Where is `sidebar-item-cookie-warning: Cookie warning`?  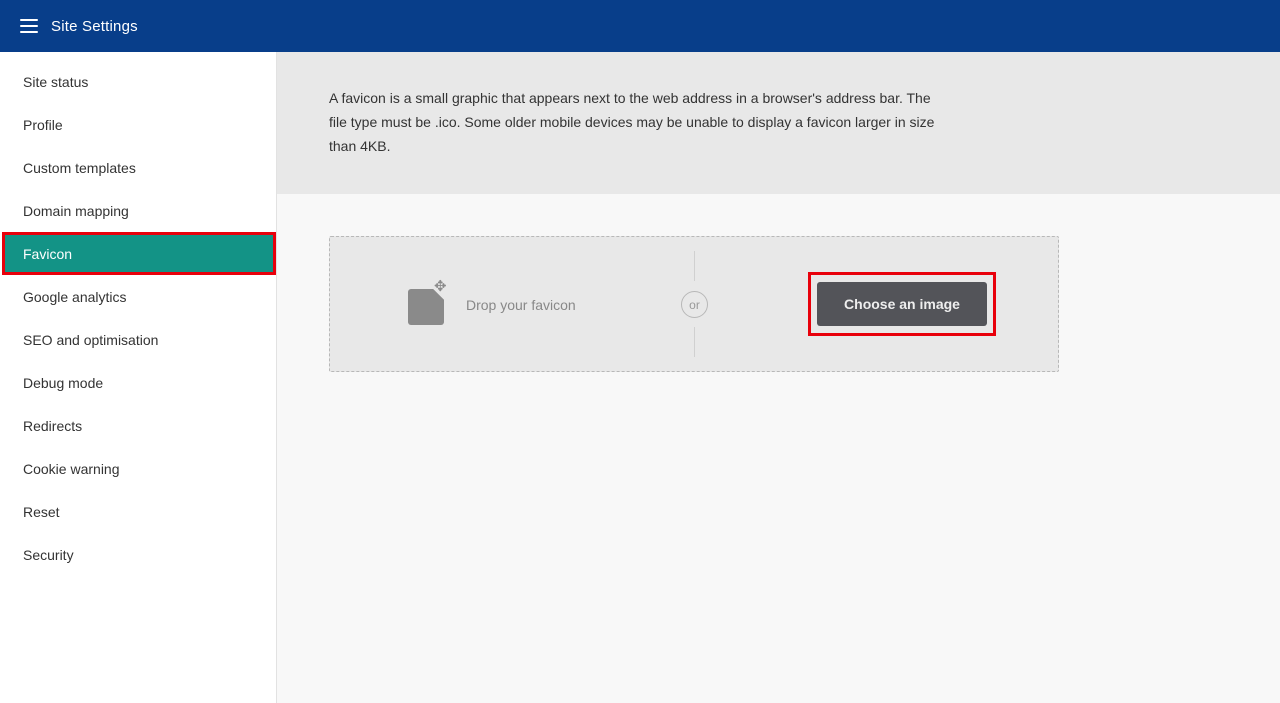 sidebar-item-cookie-warning: Cookie warning is located at coordinates (138, 468).